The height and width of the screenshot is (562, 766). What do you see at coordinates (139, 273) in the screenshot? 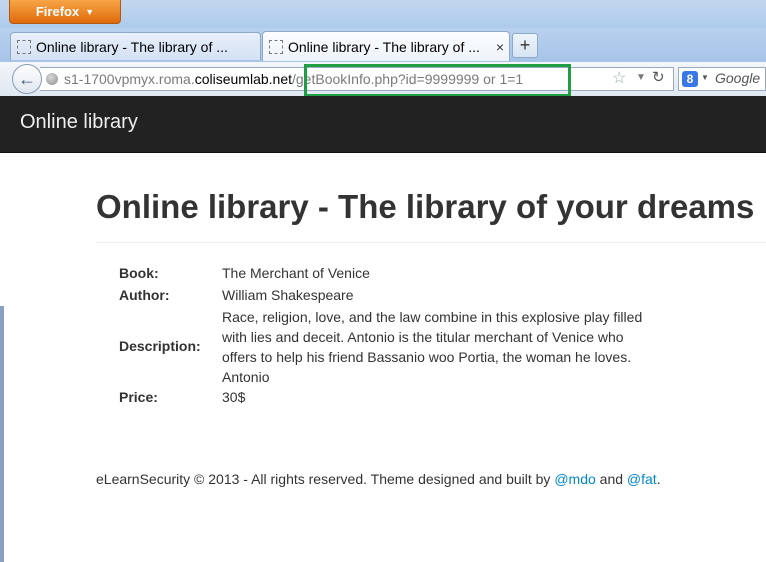
I see `book-label: Book:` at bounding box center [139, 273].